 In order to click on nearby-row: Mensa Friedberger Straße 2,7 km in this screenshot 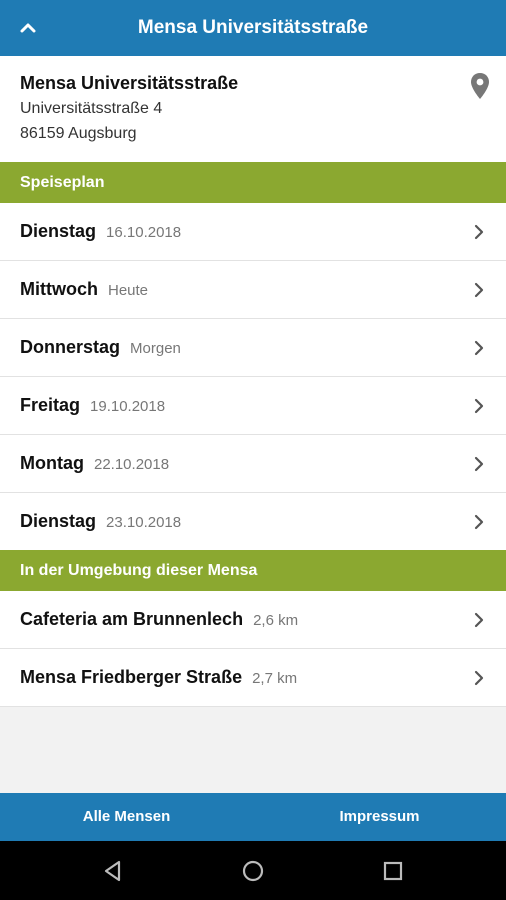, I will do `click(253, 678)`.